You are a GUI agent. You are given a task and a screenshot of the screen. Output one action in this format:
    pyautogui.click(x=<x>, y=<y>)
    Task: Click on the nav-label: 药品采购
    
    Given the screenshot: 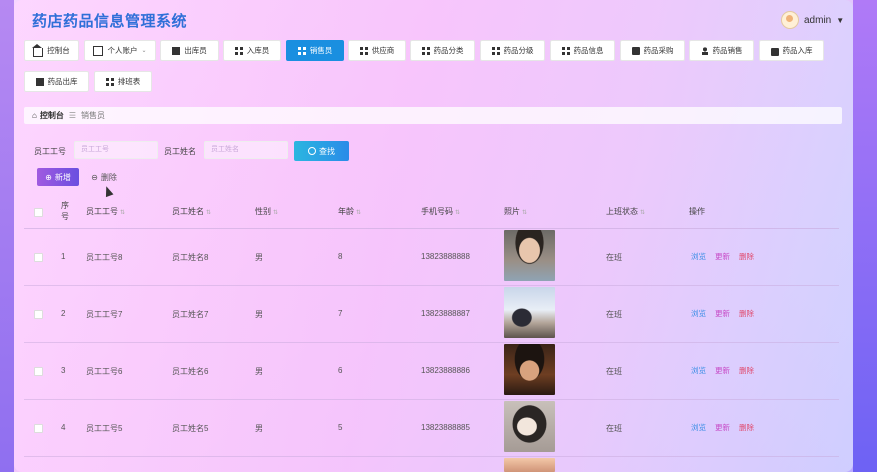 What is the action you would take?
    pyautogui.click(x=658, y=50)
    